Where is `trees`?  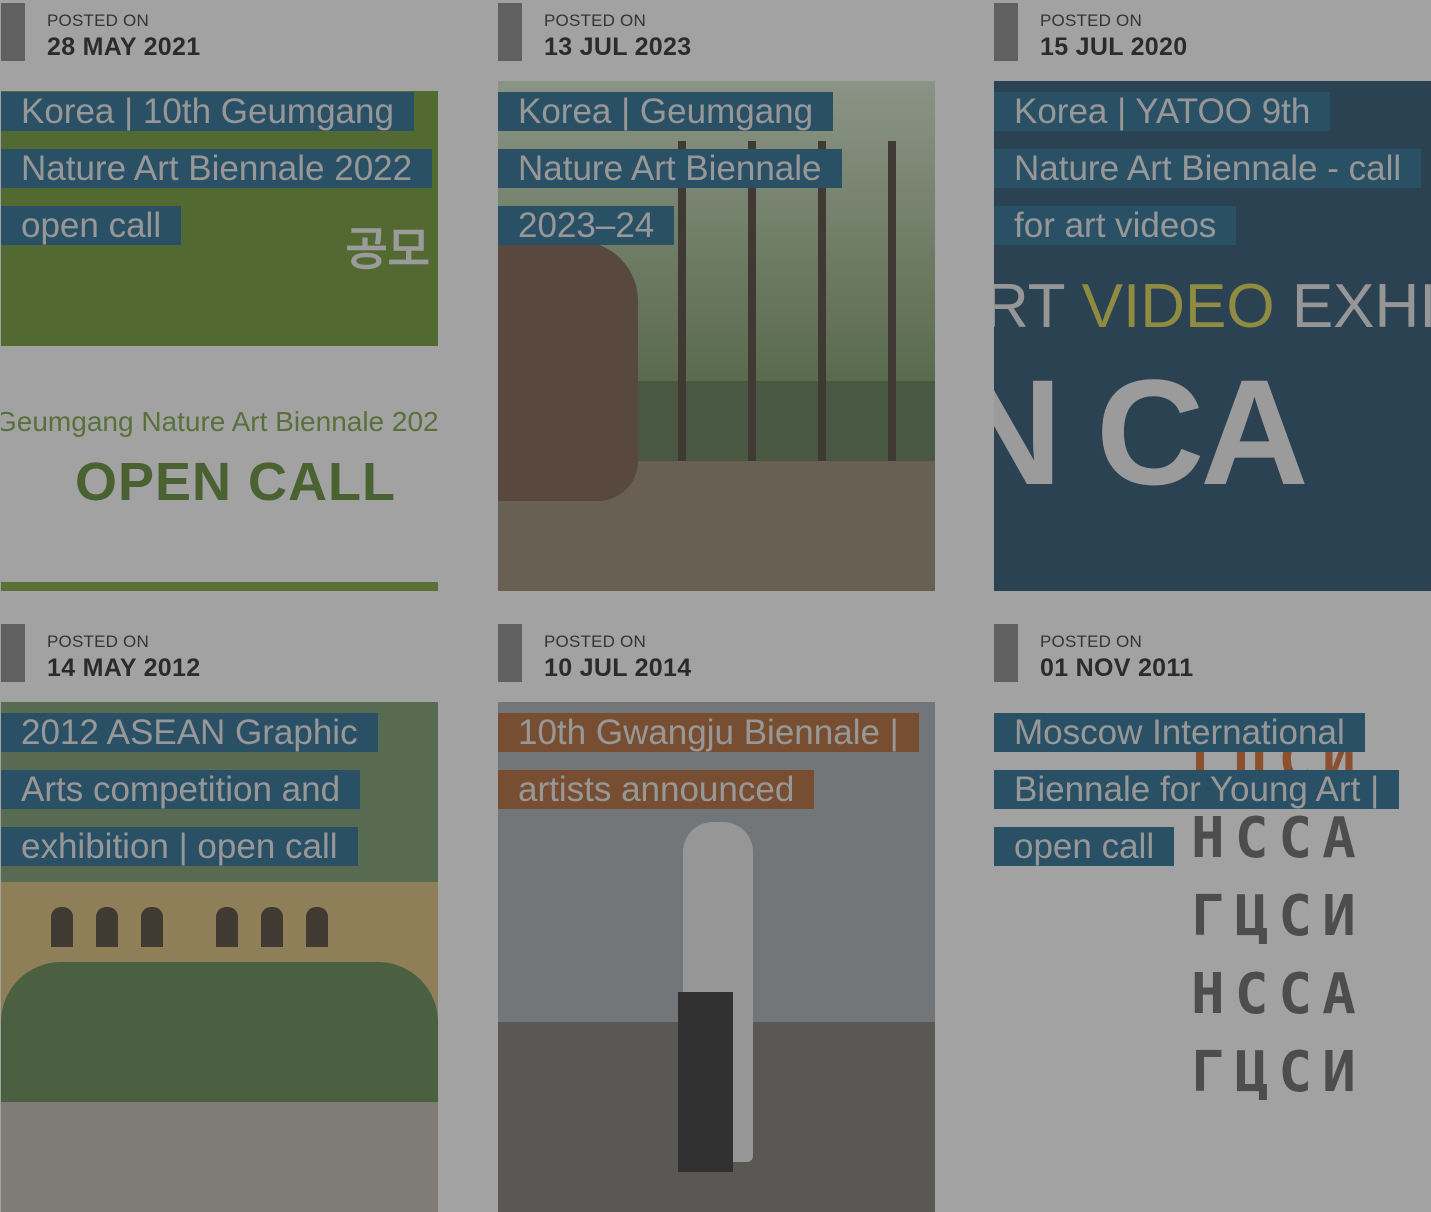 trees is located at coordinates (219, 1037).